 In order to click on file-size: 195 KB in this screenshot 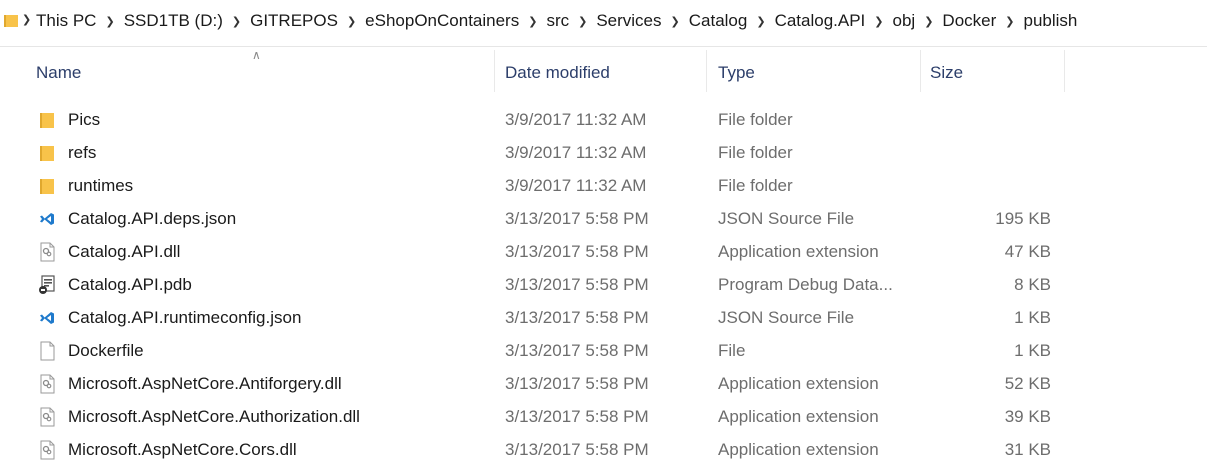, I will do `click(1023, 218)`.